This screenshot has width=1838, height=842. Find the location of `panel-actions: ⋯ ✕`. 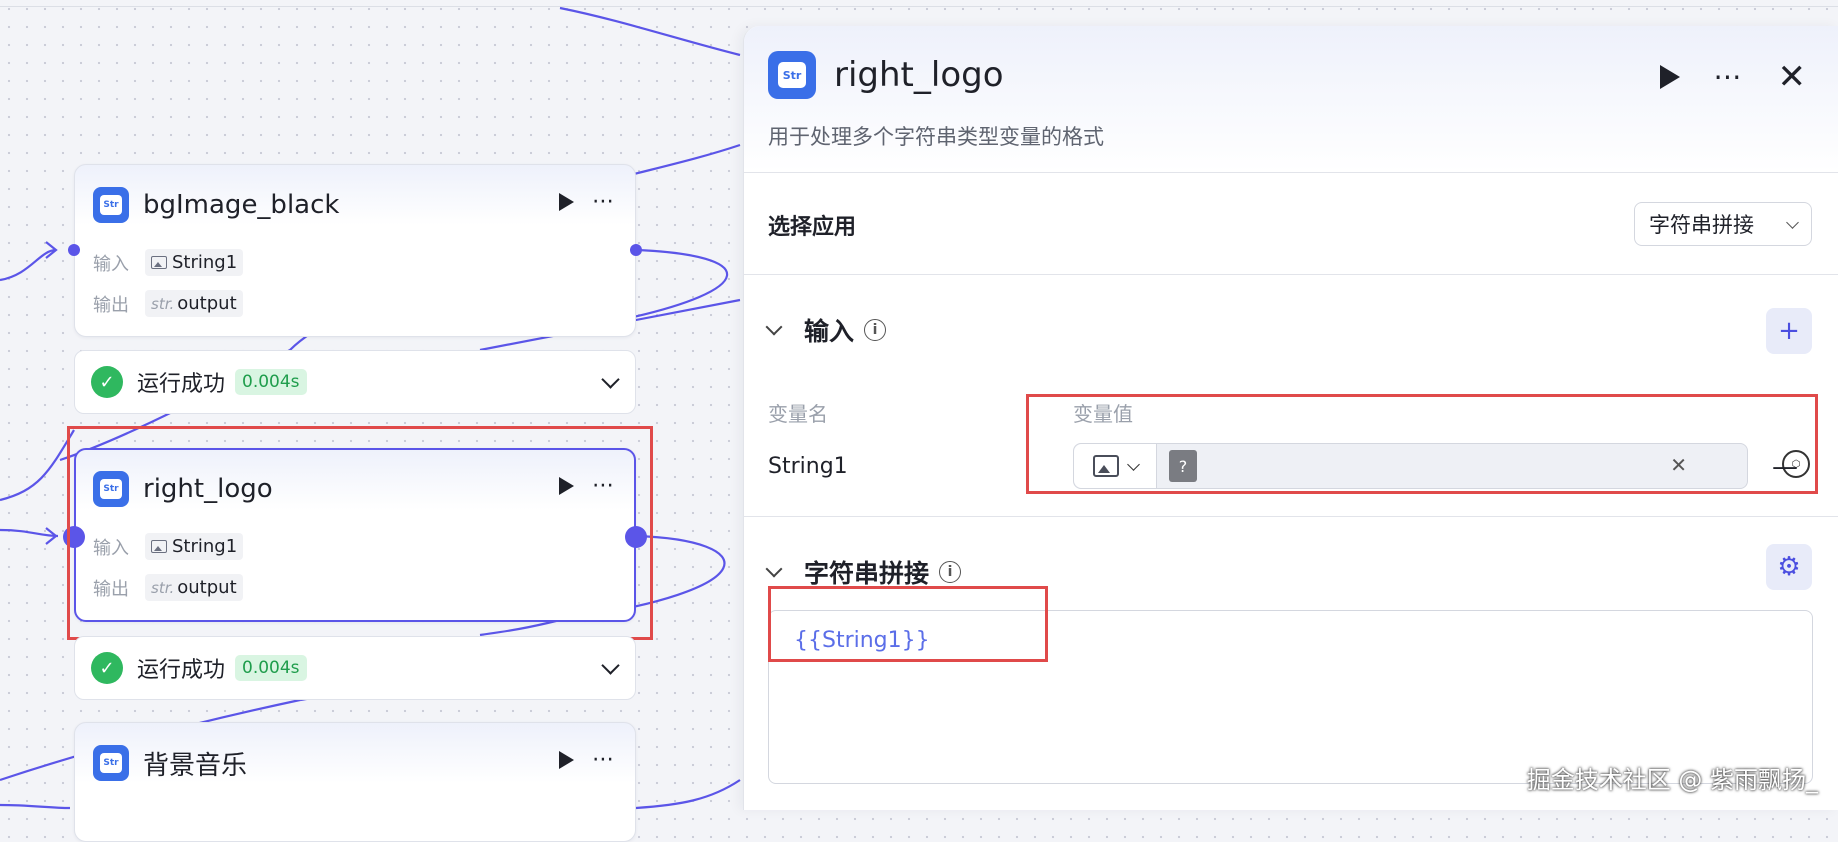

panel-actions: ⋯ ✕ is located at coordinates (1733, 77).